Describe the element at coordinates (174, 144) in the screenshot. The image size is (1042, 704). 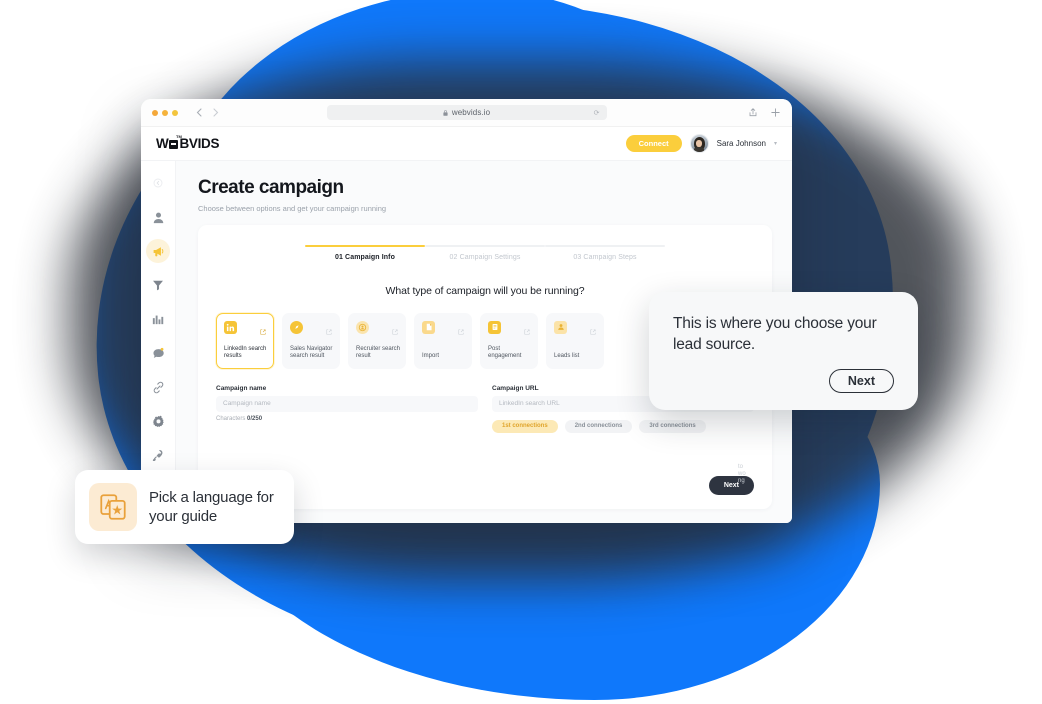
I see `logo-mark-e` at that location.